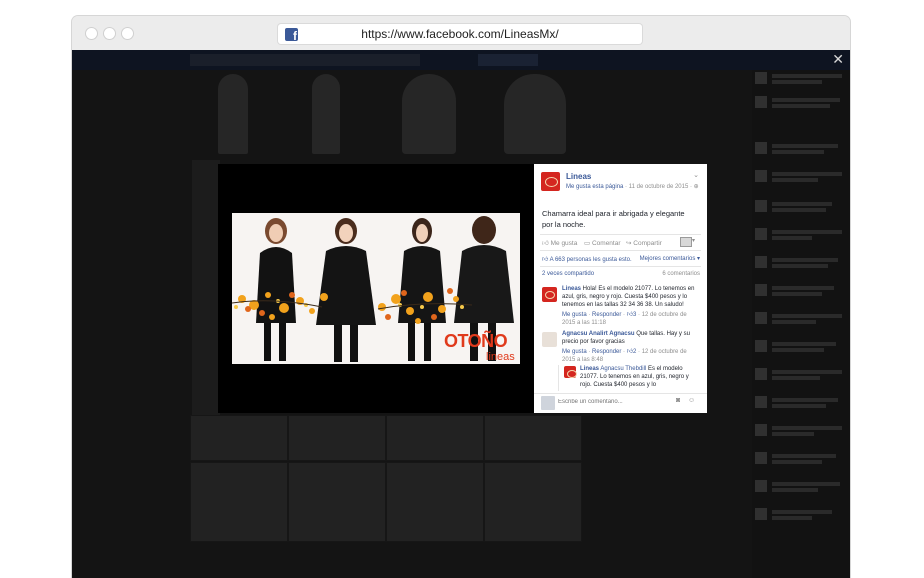 The image size is (924, 578). Describe the element at coordinates (476, 341) in the screenshot. I see `photo-overlay-word: OTOÑO` at that location.